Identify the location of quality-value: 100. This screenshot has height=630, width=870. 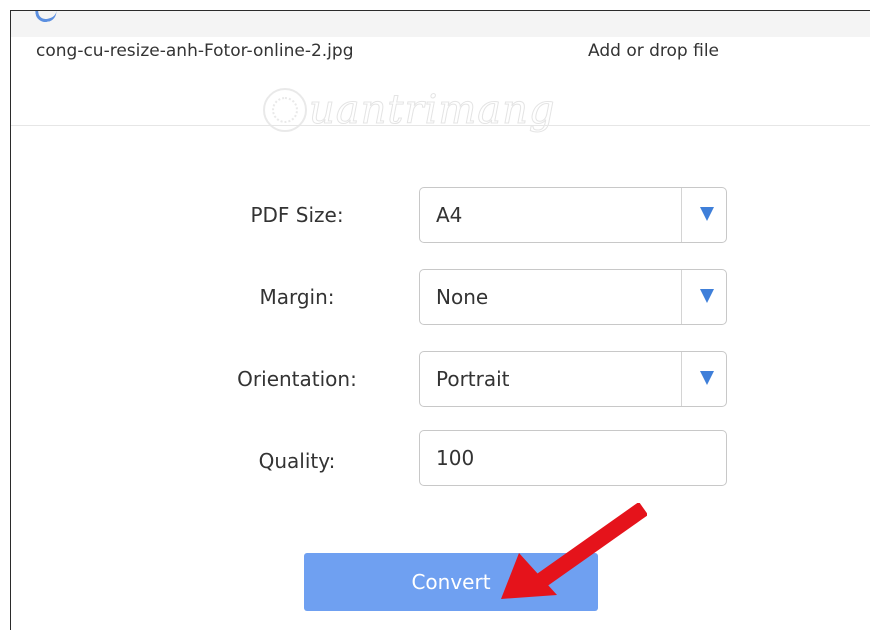
(455, 458).